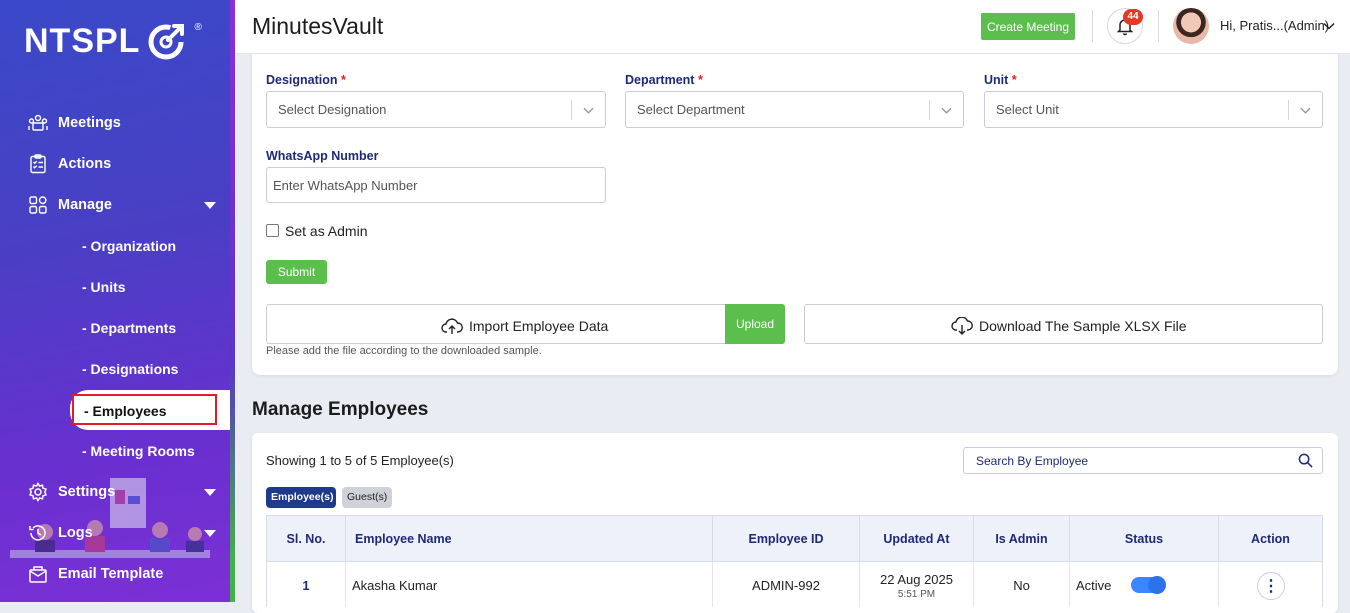 This screenshot has width=1350, height=613. I want to click on column-header: Status, so click(1144, 538).